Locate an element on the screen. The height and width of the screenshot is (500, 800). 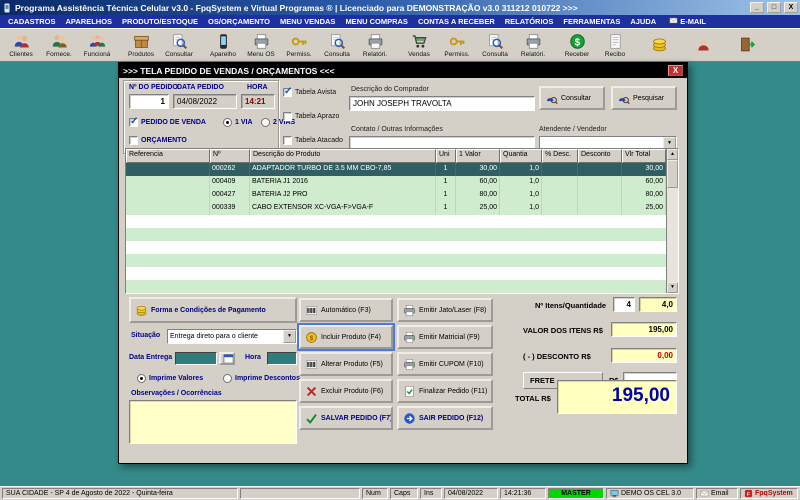
column-header-quantia: Quantia is located at coordinates (521, 156).